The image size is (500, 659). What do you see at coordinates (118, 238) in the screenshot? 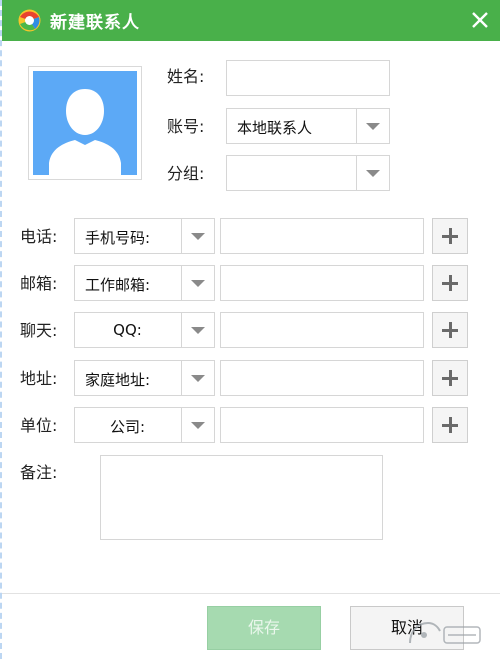
I see `phone-type-value: 手机号码:` at bounding box center [118, 238].